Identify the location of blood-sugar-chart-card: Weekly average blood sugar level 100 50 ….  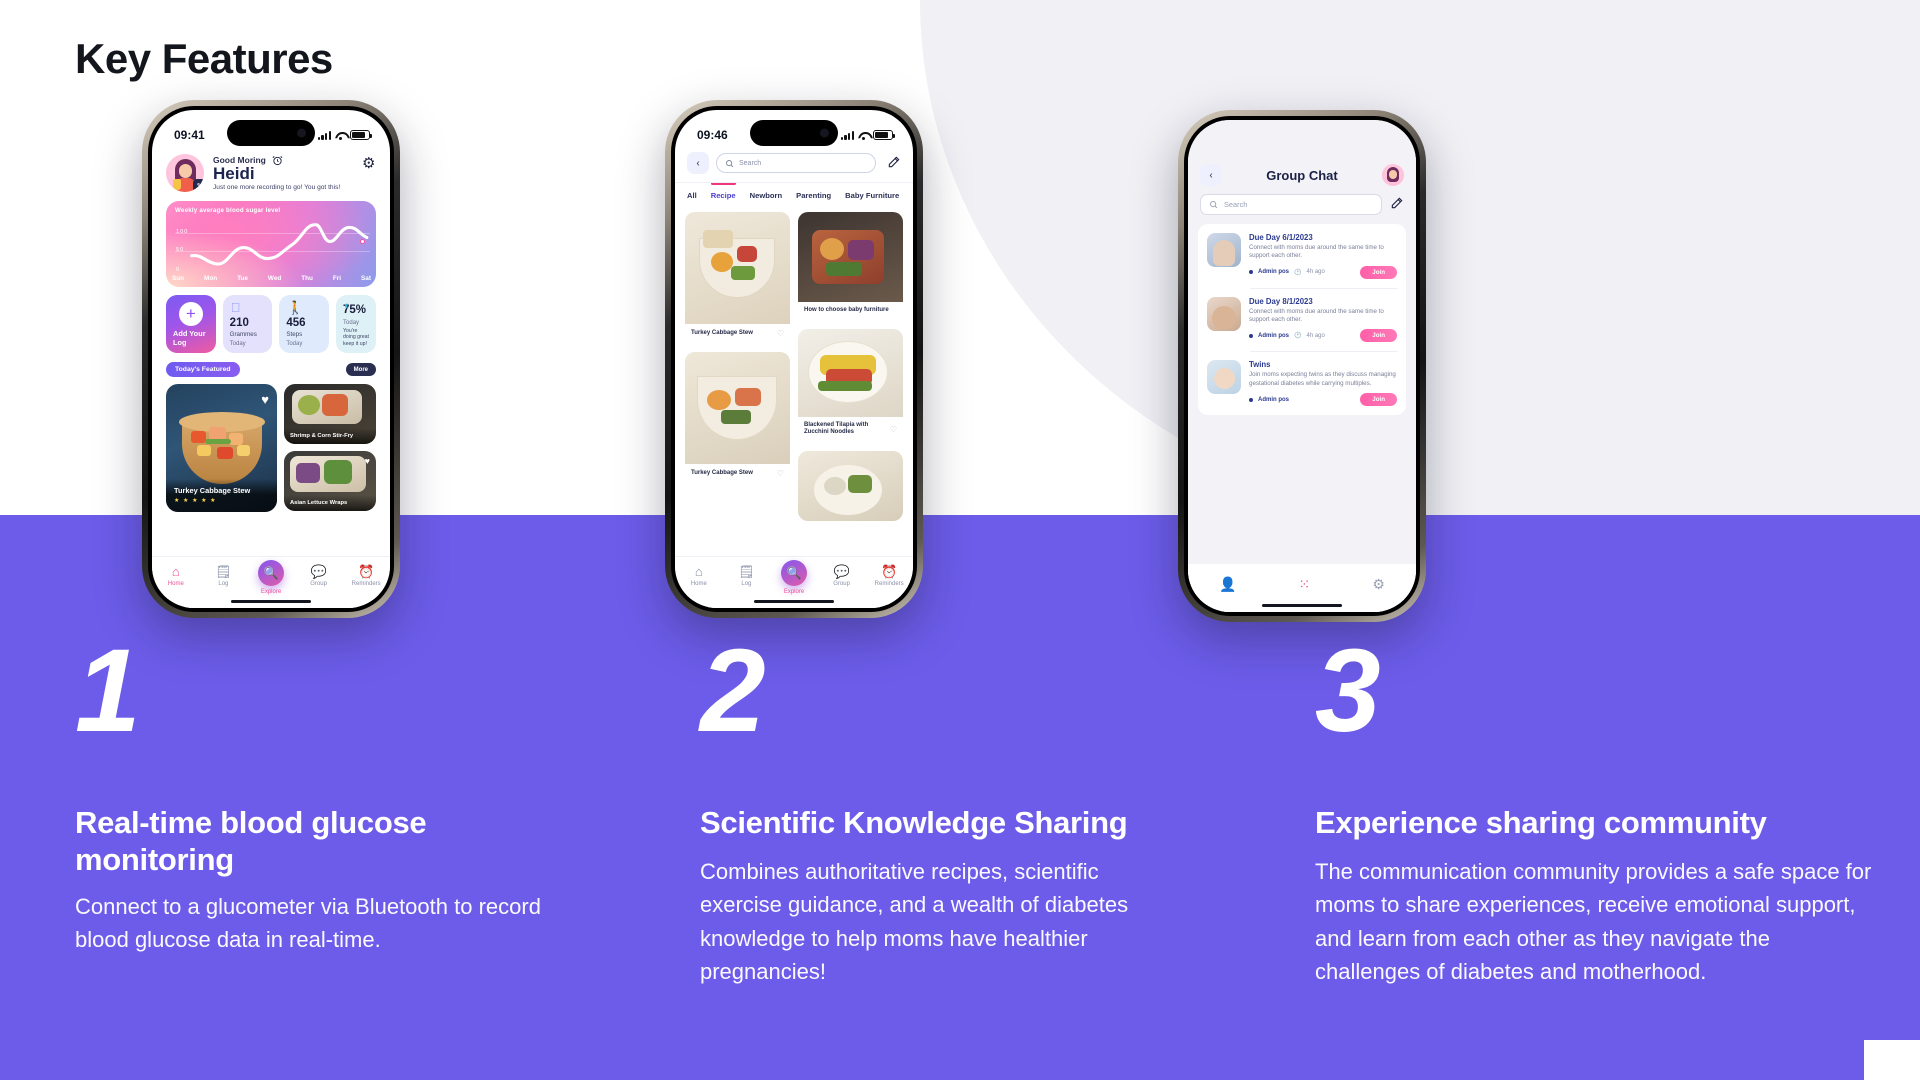
(271, 244).